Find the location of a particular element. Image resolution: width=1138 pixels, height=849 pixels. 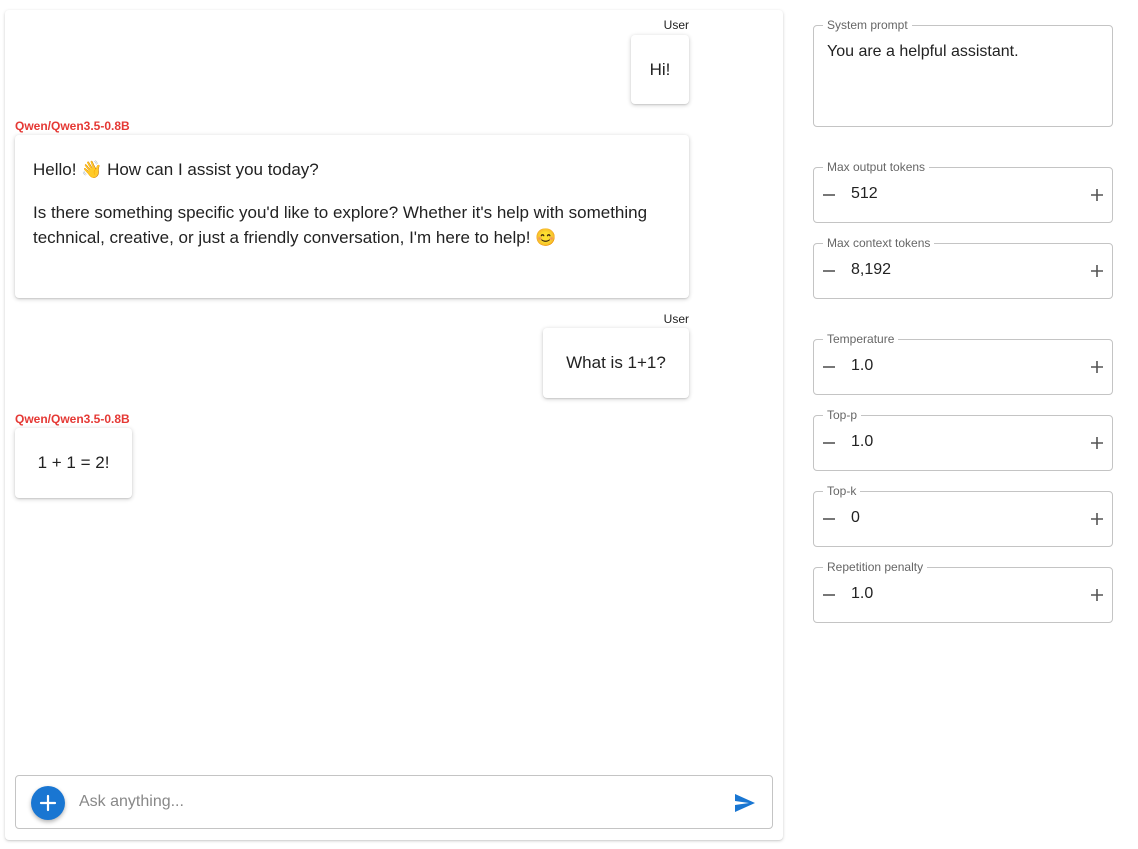

repetition-penalty-field: Repetition penalty 1.0 is located at coordinates (963, 591).